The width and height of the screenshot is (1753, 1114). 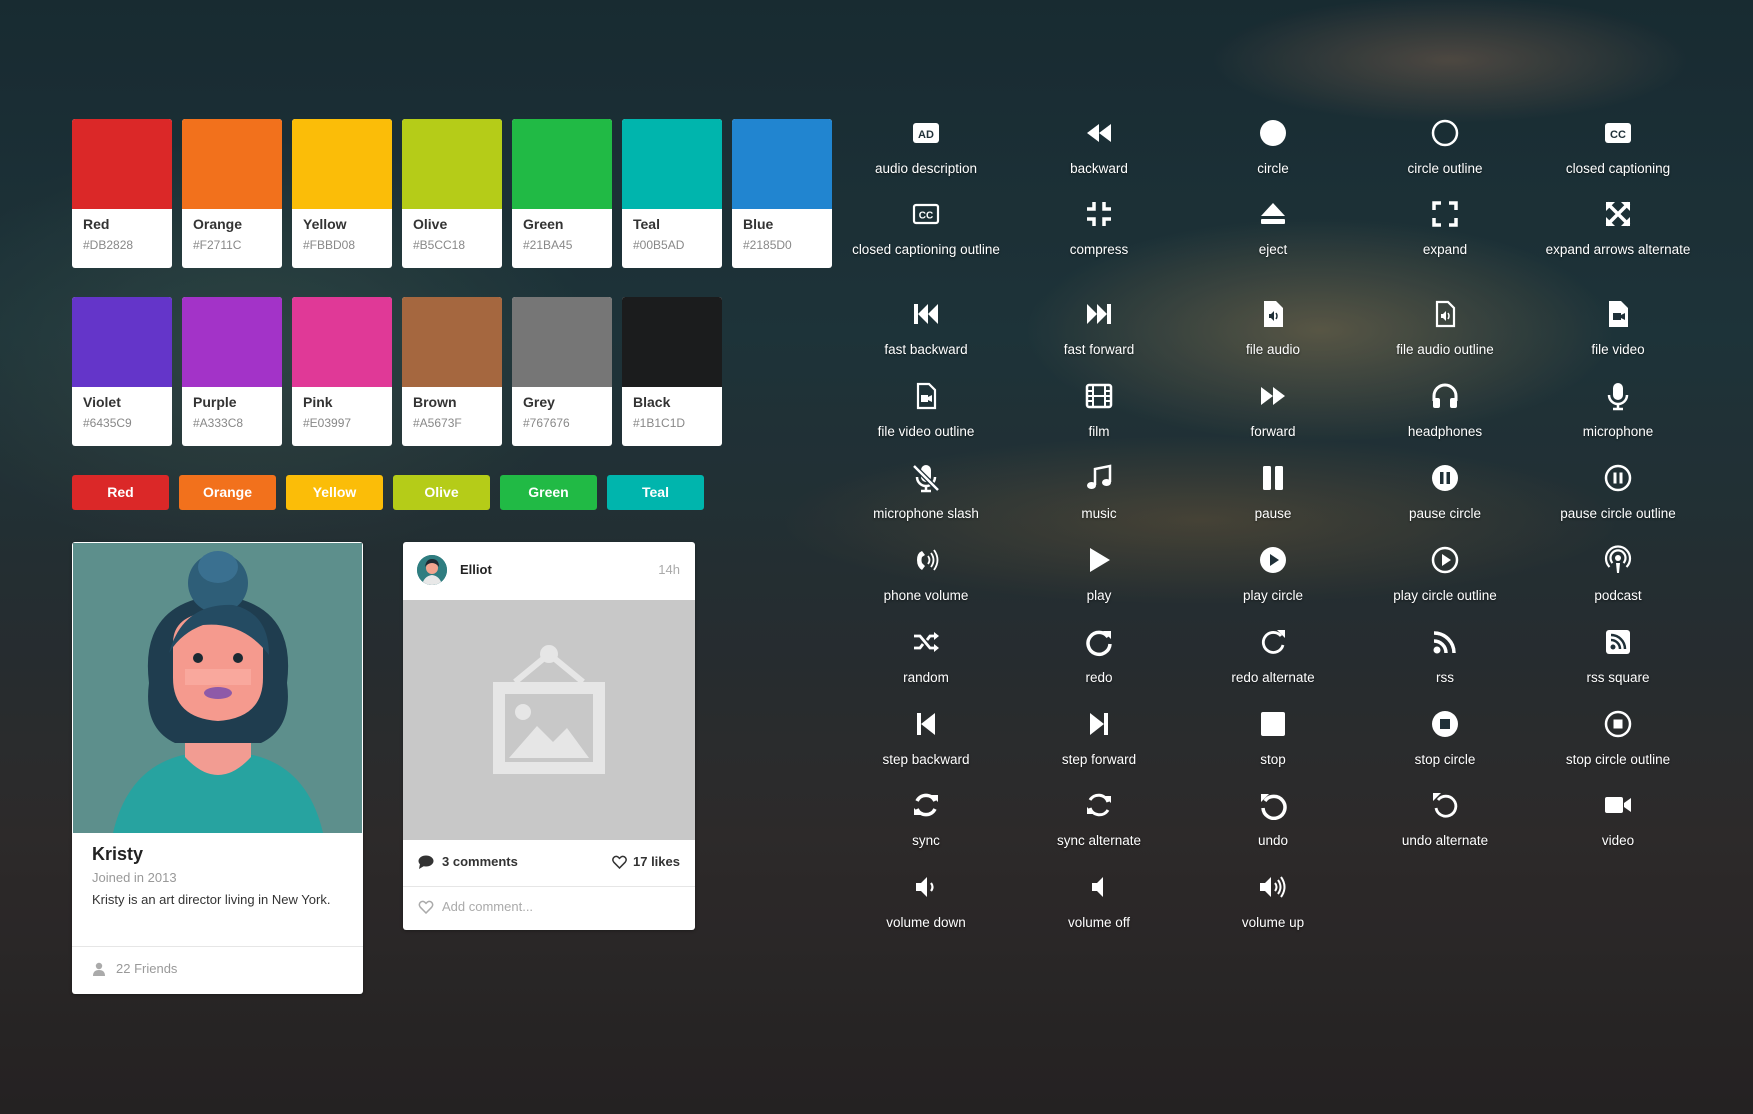 I want to click on icon-item-phone-volume: phone volume, so click(x=926, y=575).